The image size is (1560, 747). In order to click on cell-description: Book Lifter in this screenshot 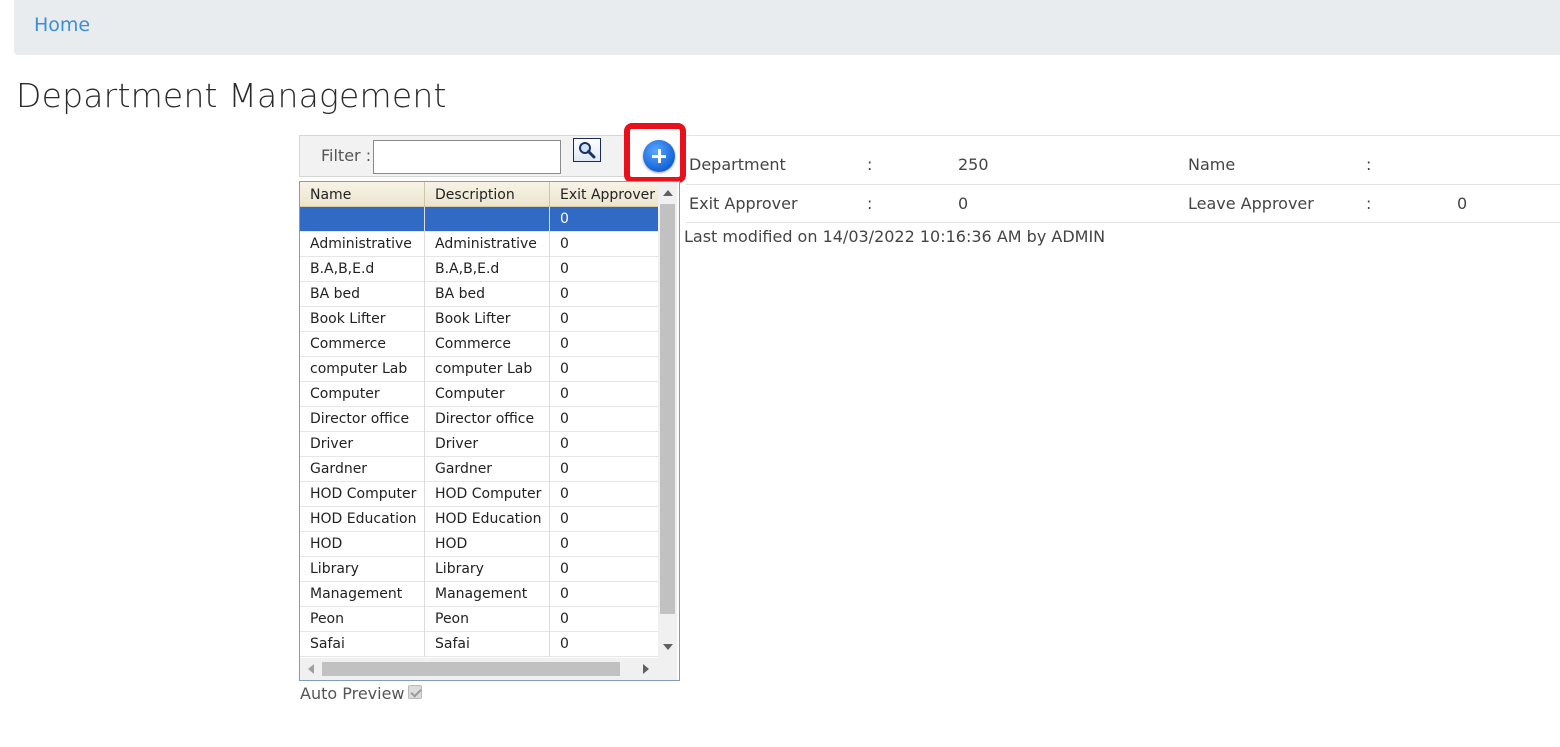, I will do `click(487, 319)`.